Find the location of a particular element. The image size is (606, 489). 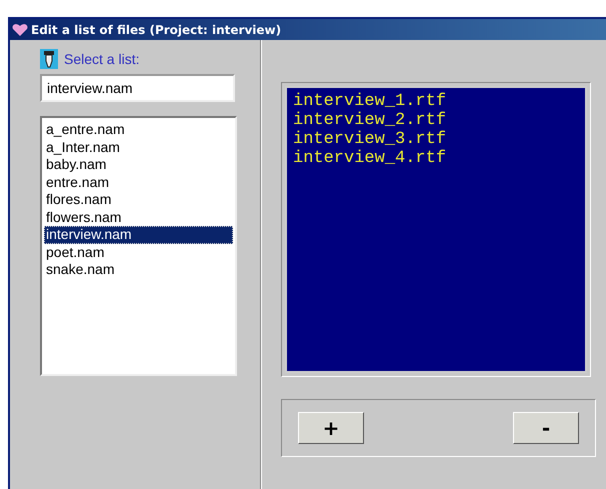

list-item: a_Inter.nam is located at coordinates (138, 147).